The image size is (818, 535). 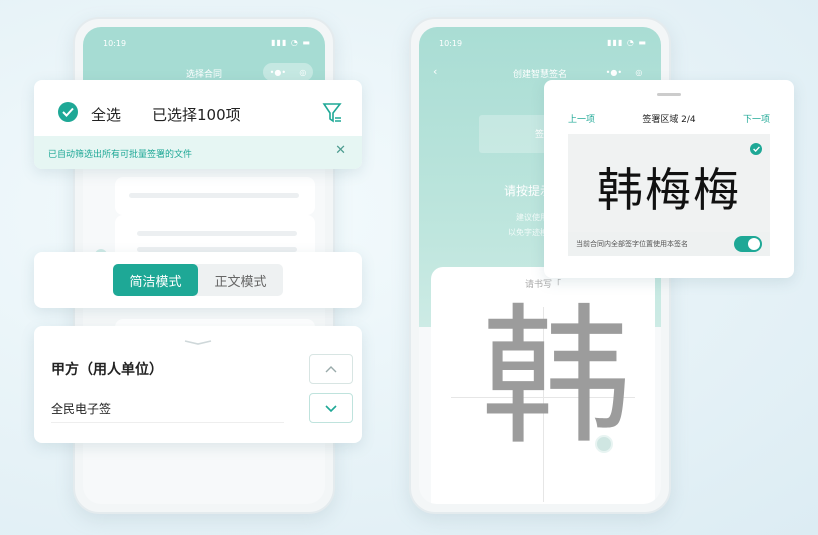 I want to click on mode-simple-button: 简洁模式, so click(x=155, y=280).